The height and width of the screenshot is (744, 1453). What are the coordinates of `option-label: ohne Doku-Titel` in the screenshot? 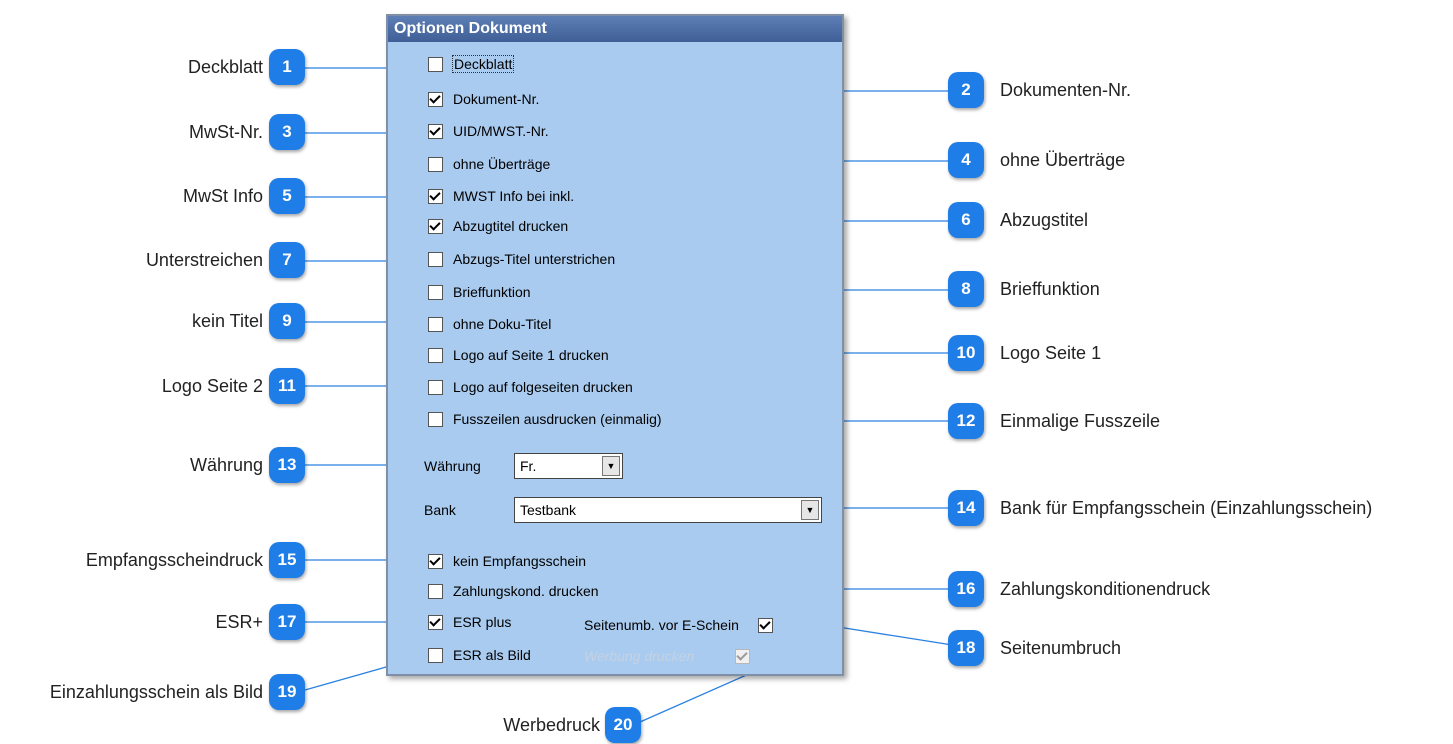 It's located at (502, 324).